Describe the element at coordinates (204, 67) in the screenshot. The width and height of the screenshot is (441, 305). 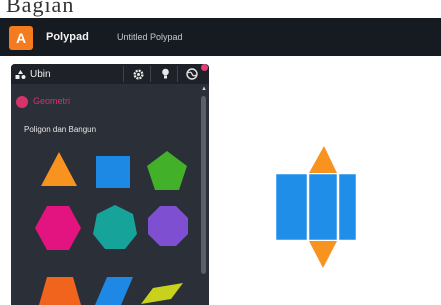
I see `notification-dot` at that location.